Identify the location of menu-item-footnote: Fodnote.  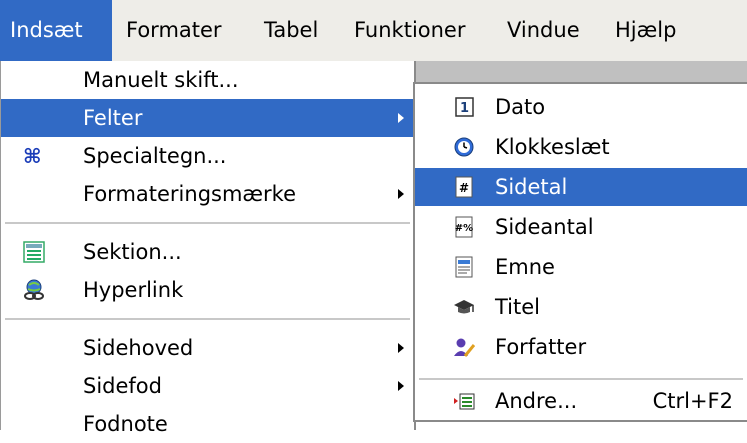
(207, 424).